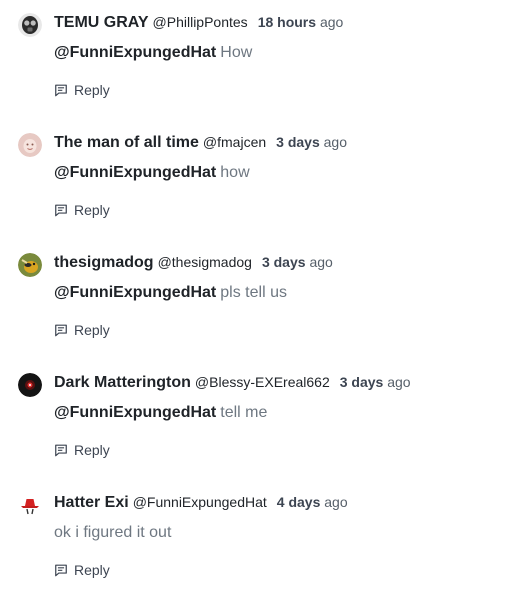  I want to click on eye-avatar-icon, so click(30, 385).